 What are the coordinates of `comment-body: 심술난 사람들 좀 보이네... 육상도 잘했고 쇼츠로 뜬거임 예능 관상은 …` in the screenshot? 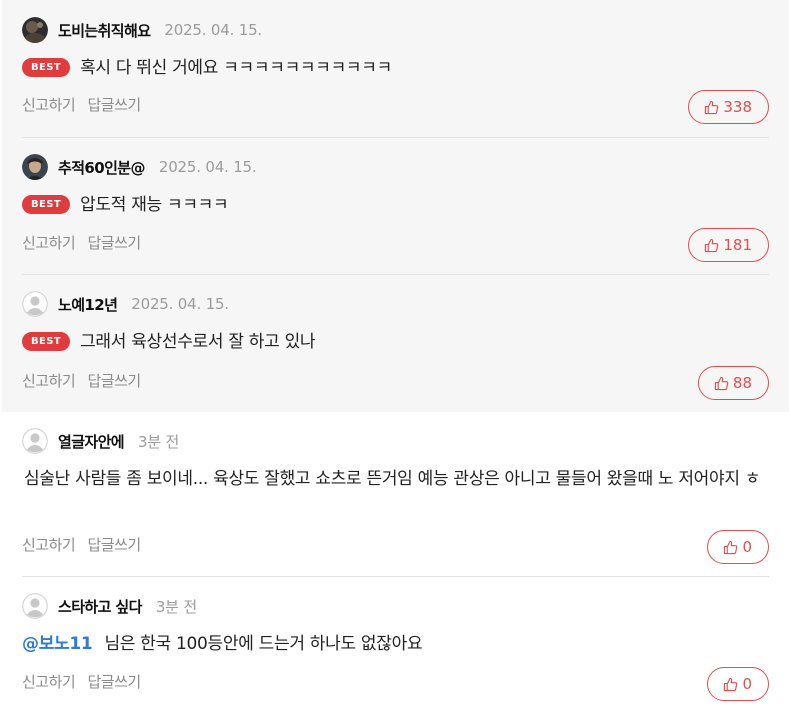 It's located at (395, 479).